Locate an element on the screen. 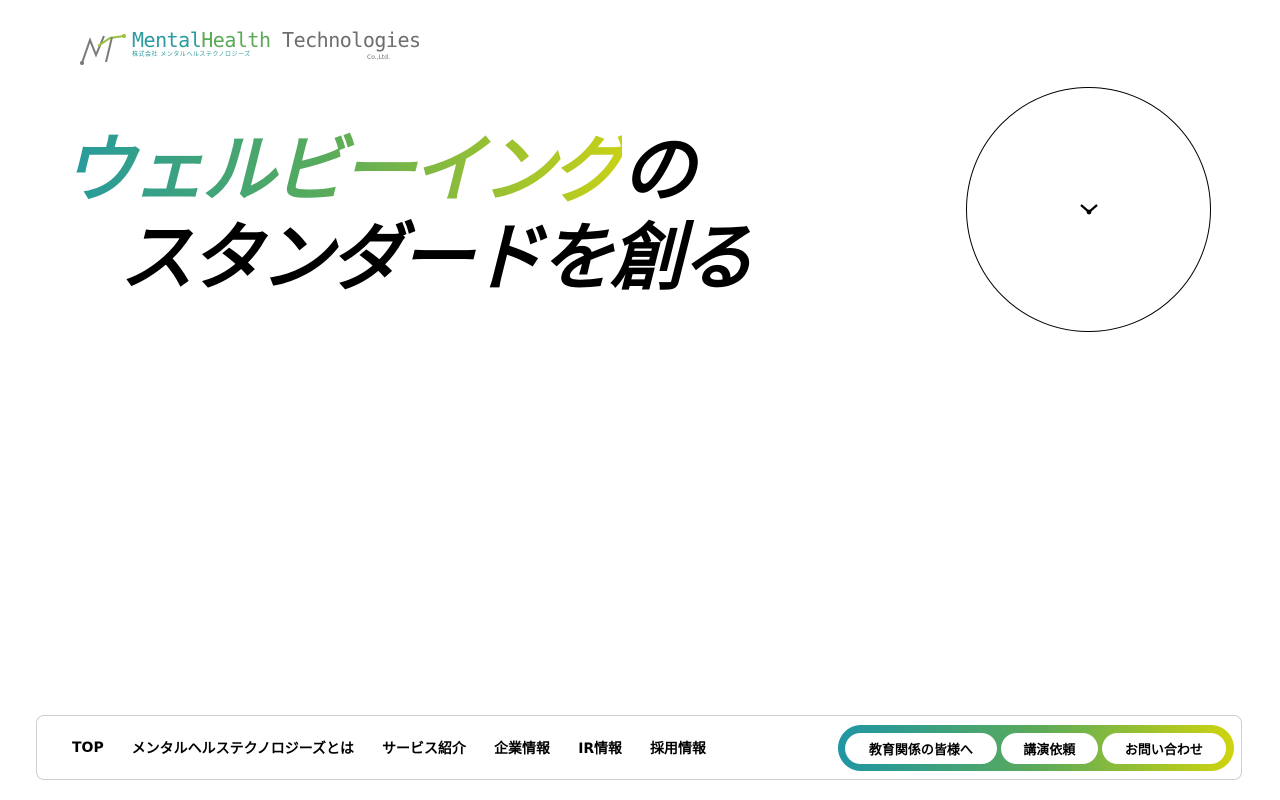 The height and width of the screenshot is (800, 1280). logo-name-mental: Mental is located at coordinates (167, 40).